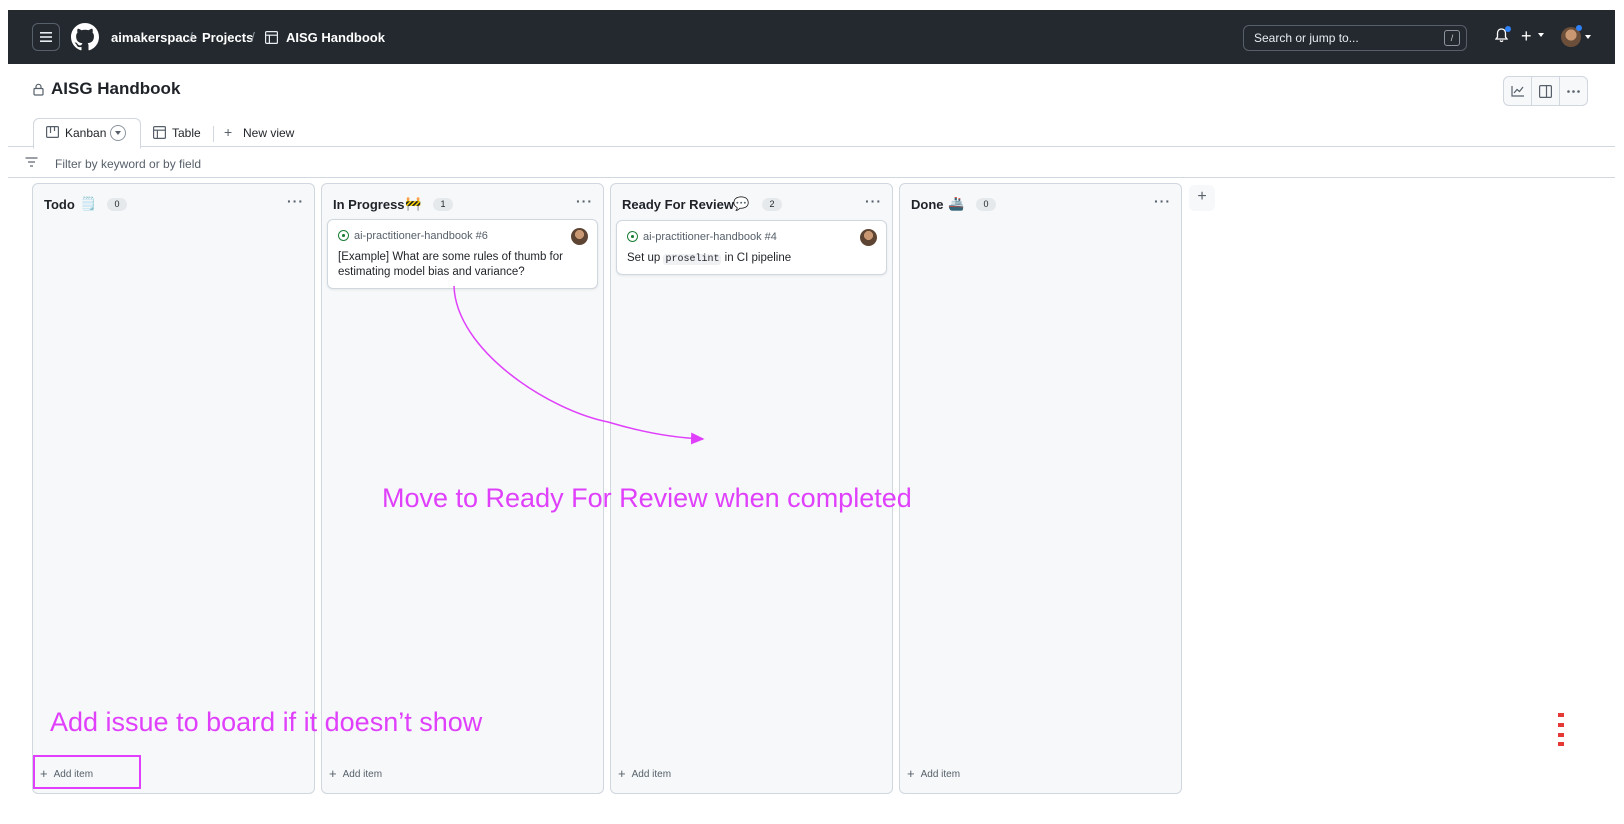  What do you see at coordinates (266, 722) in the screenshot?
I see `annotation-add: Add issue to board if it doesn’t show` at bounding box center [266, 722].